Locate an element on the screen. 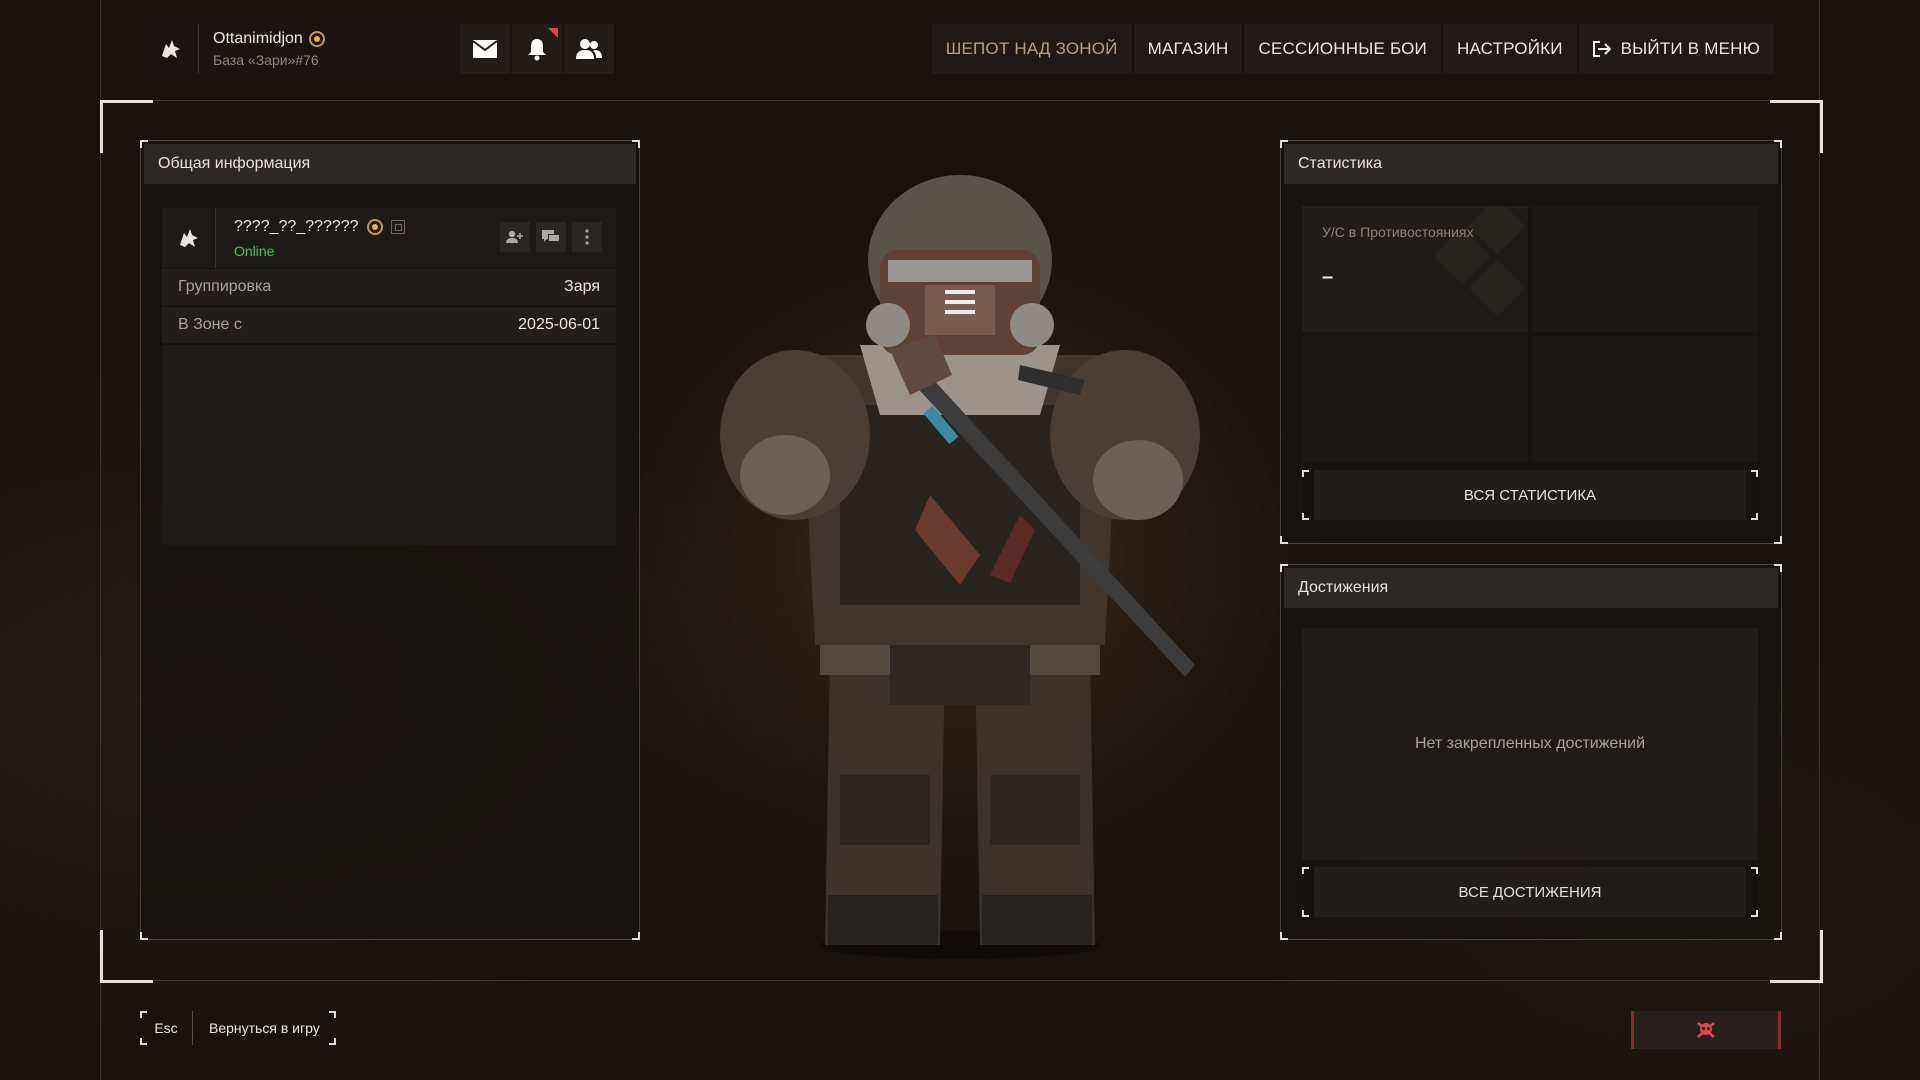  player-name-row: ????_??_?????? is located at coordinates (319, 227).